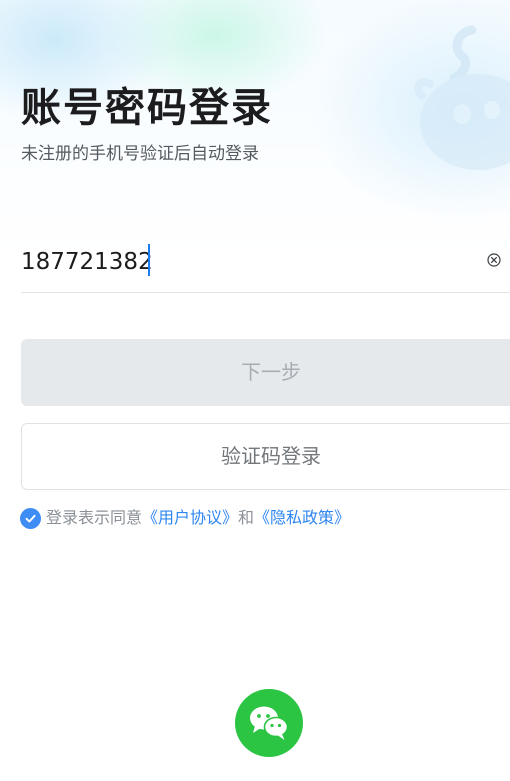 The image size is (510, 781). I want to click on checkmark-icon, so click(30, 518).